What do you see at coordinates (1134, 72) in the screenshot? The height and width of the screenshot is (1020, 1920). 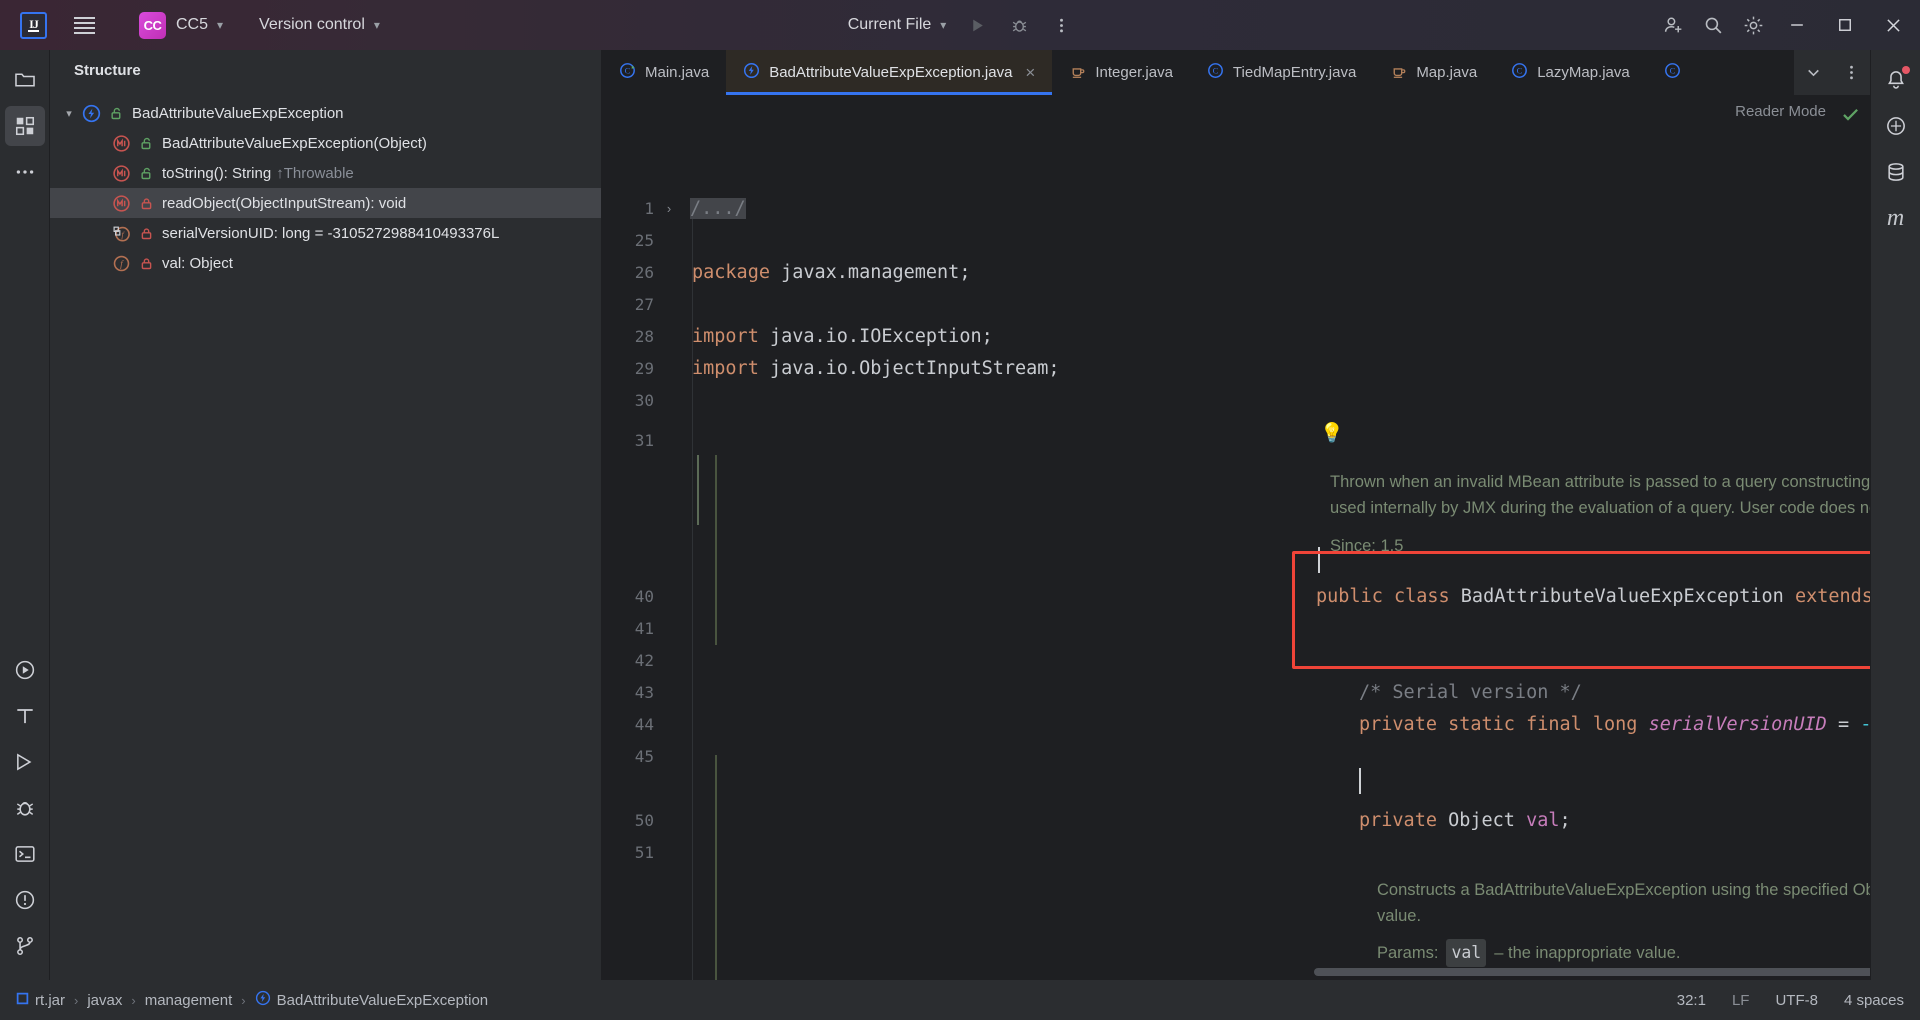 I see `tab-label: Integer.java` at bounding box center [1134, 72].